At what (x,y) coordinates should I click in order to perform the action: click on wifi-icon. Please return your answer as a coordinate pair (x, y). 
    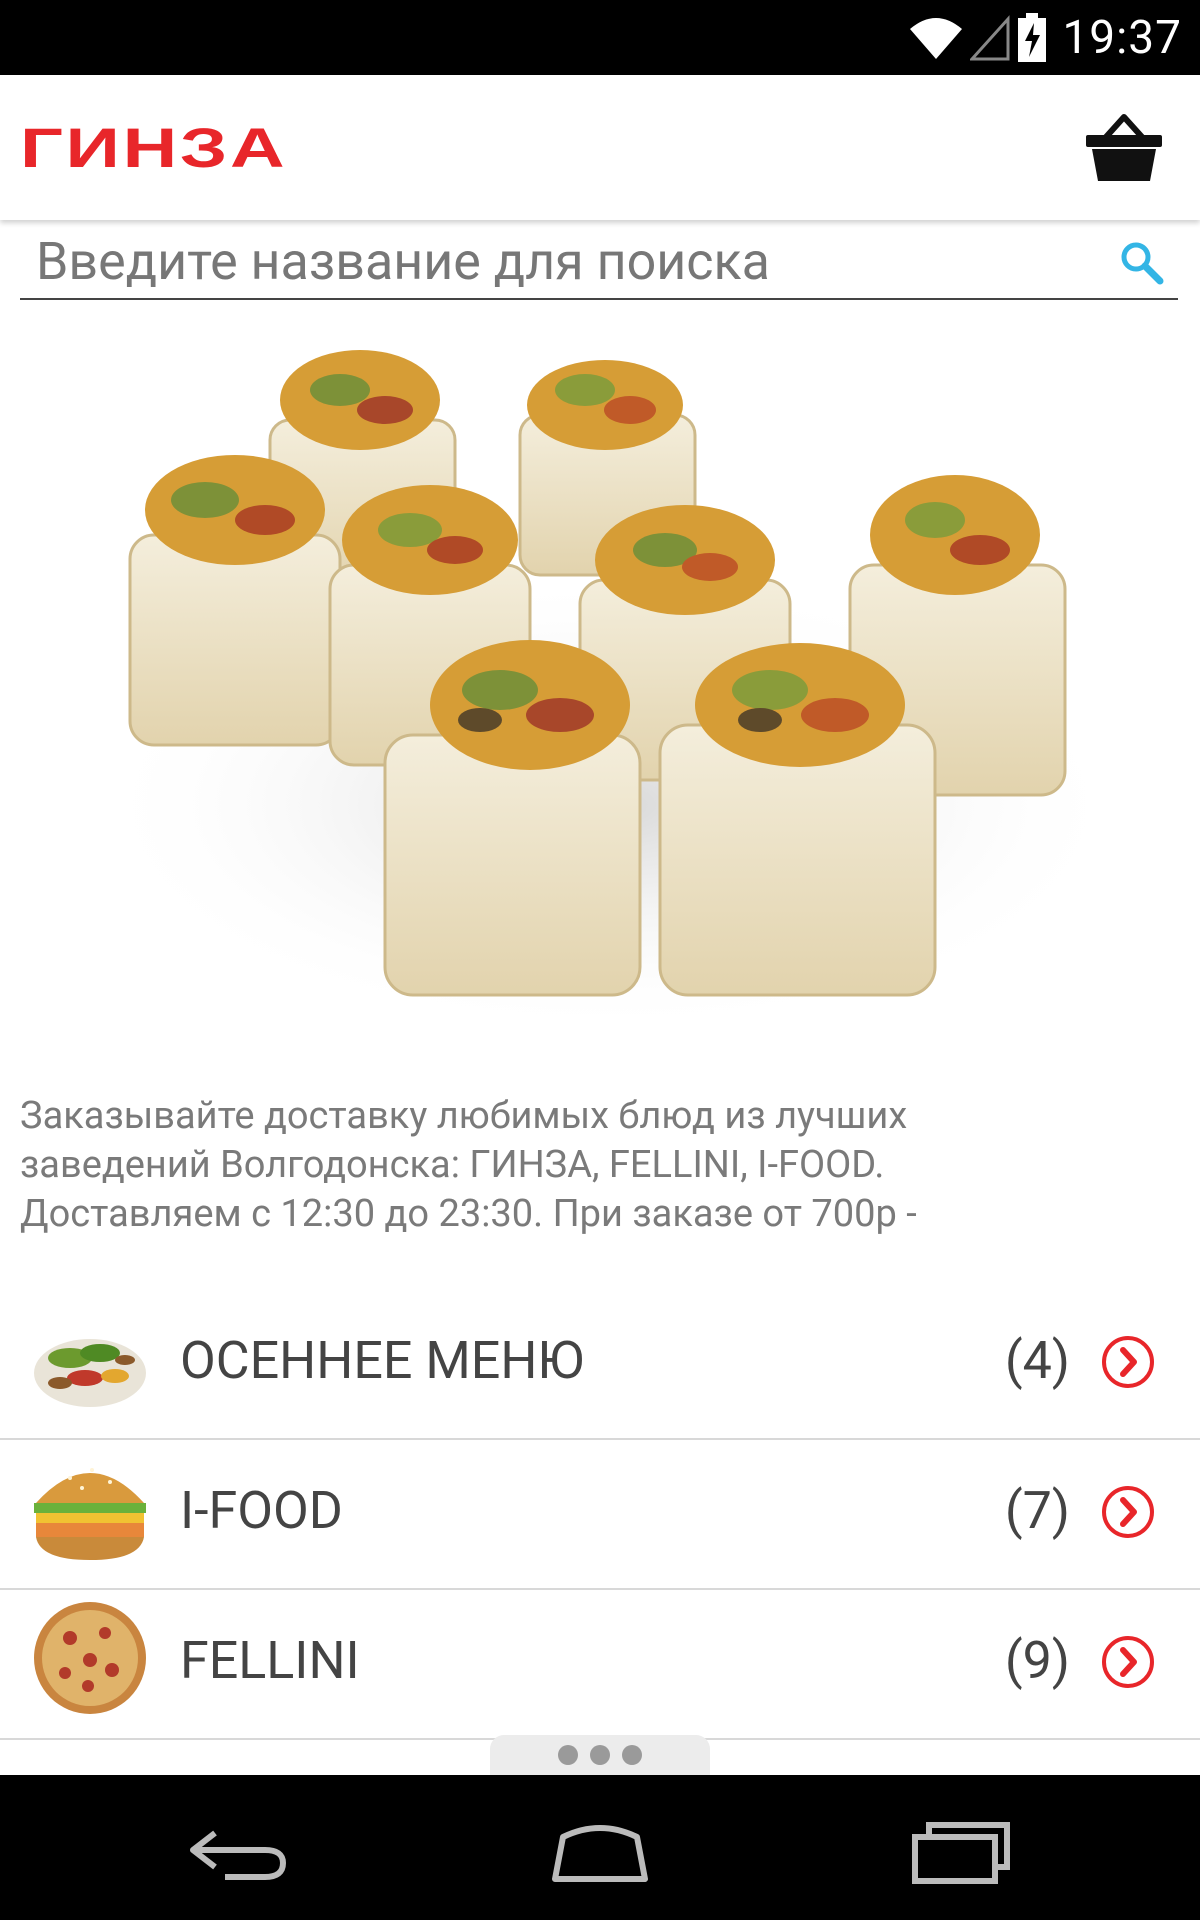
    Looking at the image, I should click on (936, 38).